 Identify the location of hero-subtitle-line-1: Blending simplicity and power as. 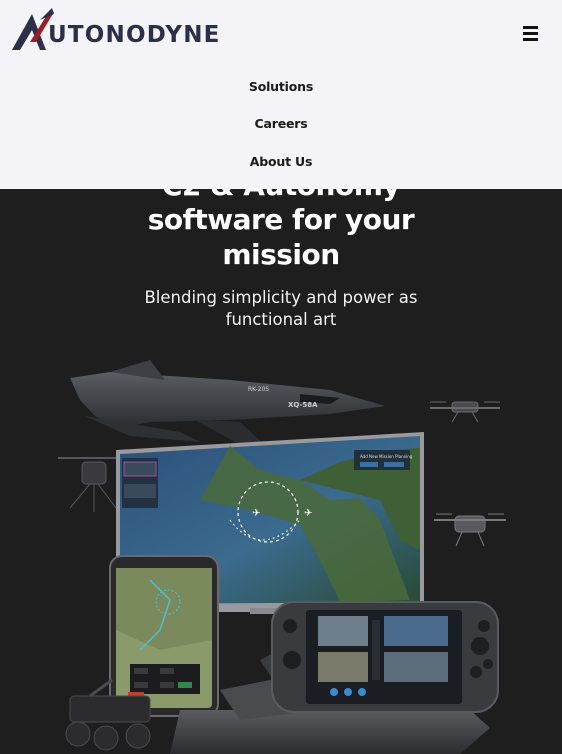
(281, 297).